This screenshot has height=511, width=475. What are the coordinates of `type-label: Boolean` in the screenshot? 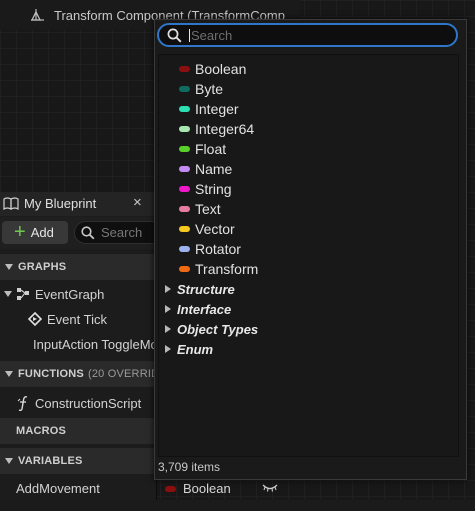 It's located at (221, 69).